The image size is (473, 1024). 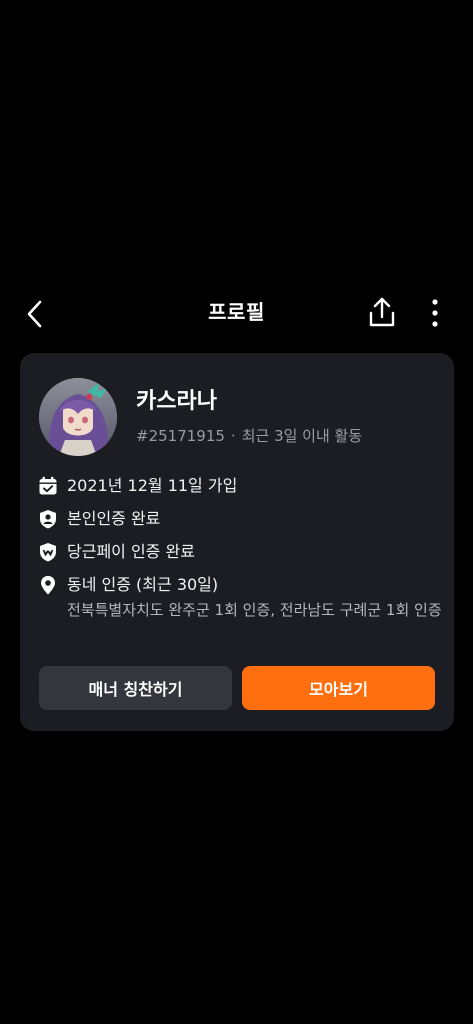 I want to click on activity-status: 최근 3일 이내 활동, so click(x=302, y=436).